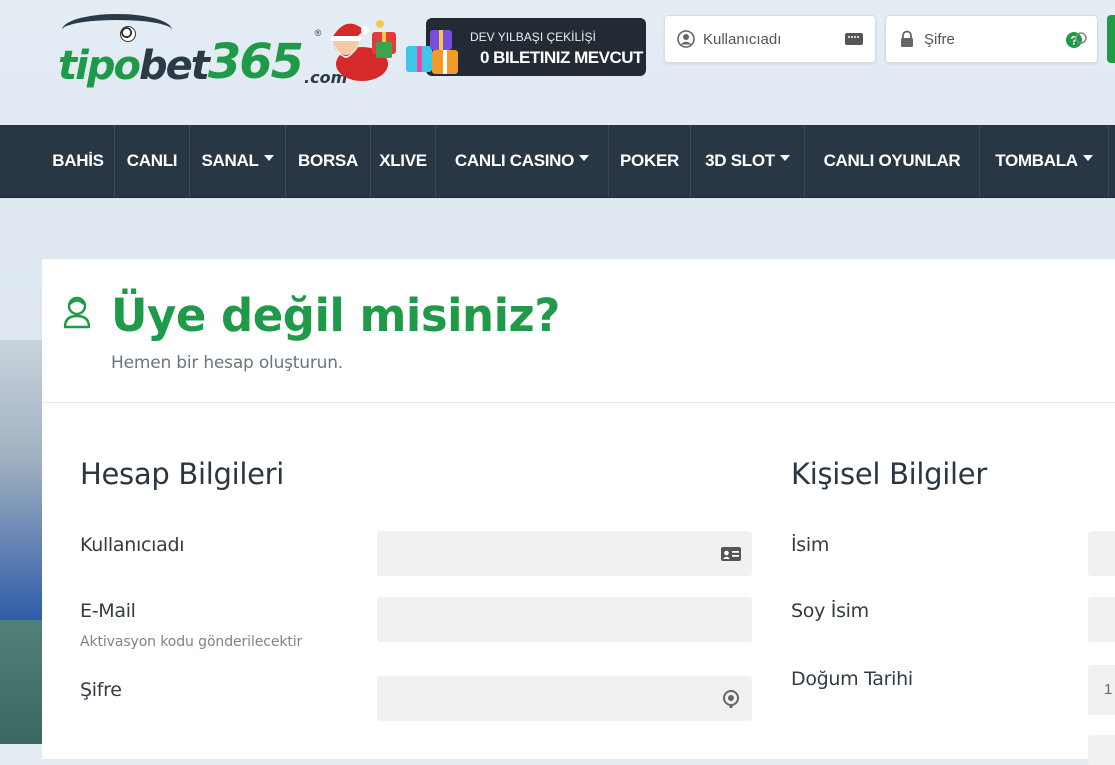  Describe the element at coordinates (117, 30) in the screenshot. I see `logo-swoosh` at that location.